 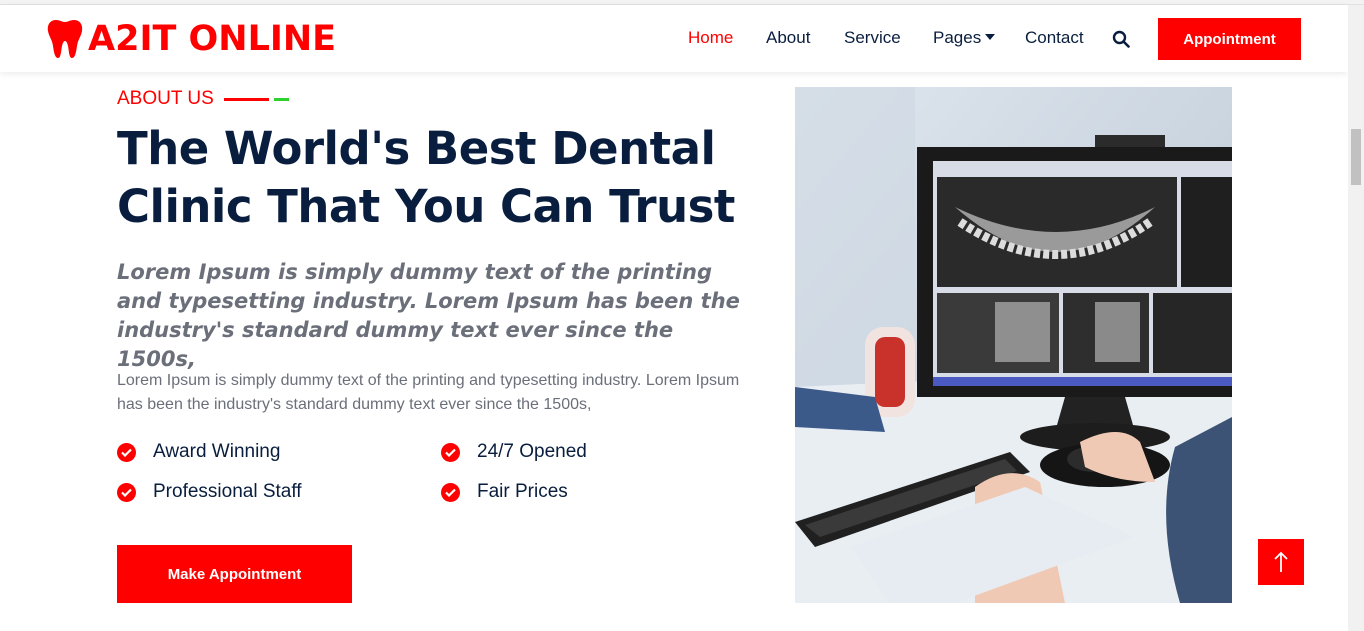 I want to click on divider-red, so click(x=246, y=99).